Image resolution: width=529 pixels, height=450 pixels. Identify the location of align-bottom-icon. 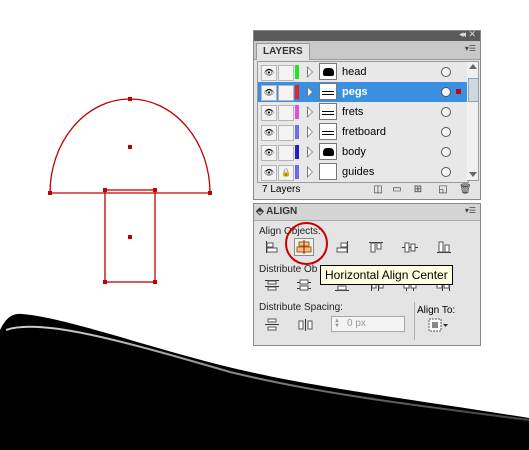
(444, 247).